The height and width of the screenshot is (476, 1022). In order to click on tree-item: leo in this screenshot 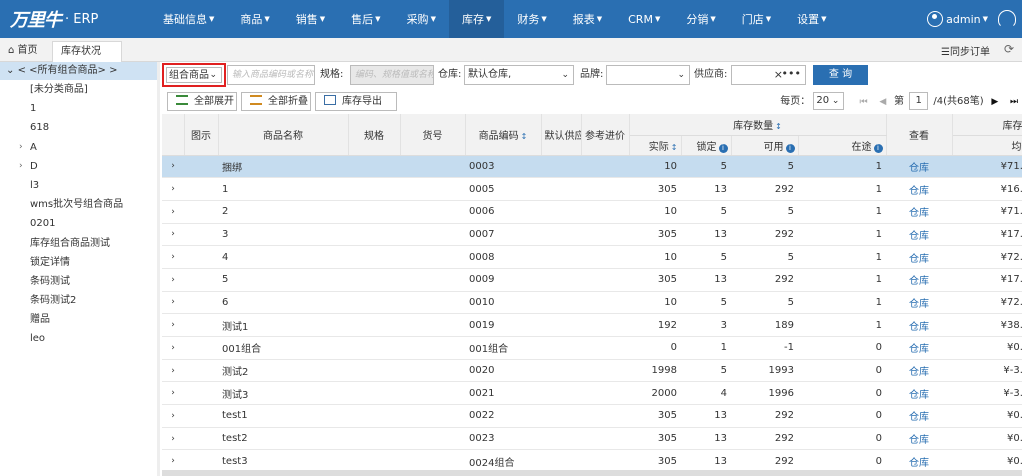, I will do `click(78, 338)`.